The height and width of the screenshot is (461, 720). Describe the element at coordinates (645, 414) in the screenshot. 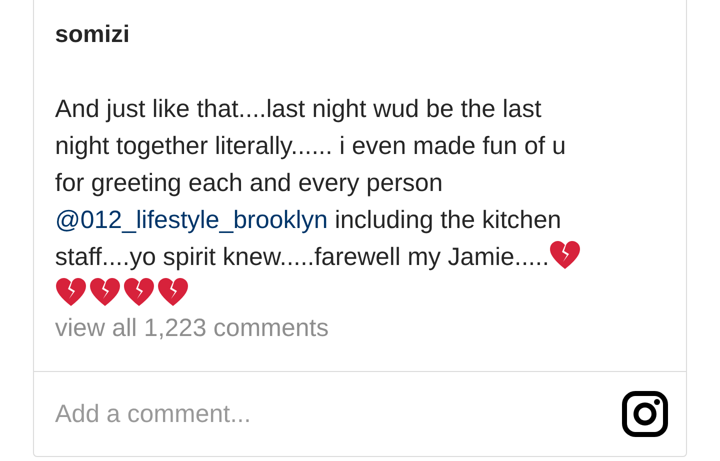

I see `instagram-logo-icon` at that location.